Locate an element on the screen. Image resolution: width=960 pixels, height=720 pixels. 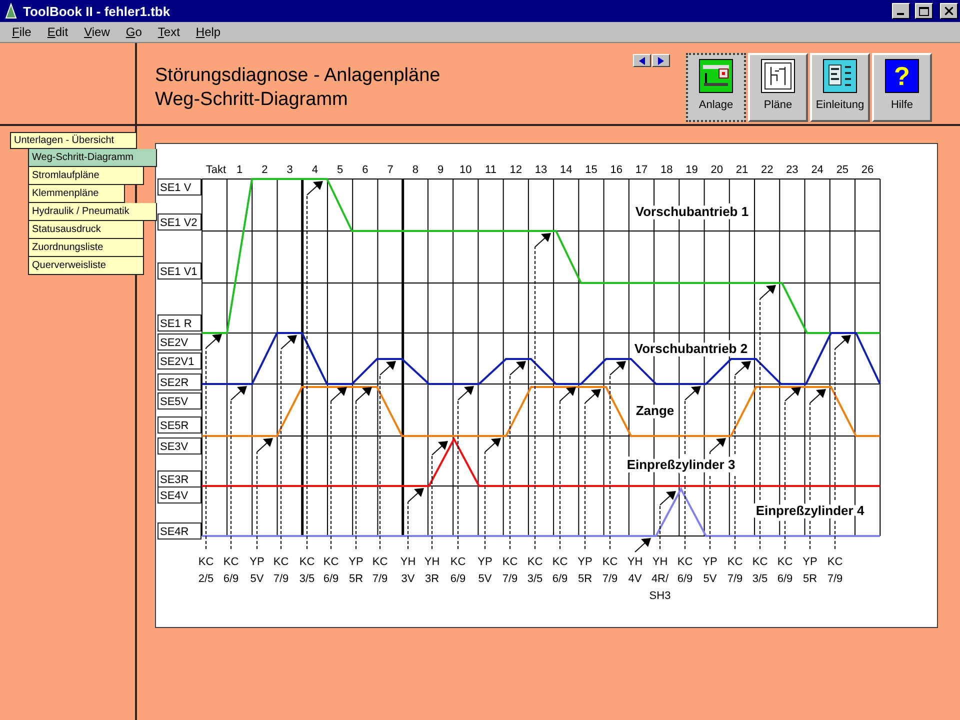
nav-item: Weg-Schritt-Diagramm is located at coordinates (92, 158).